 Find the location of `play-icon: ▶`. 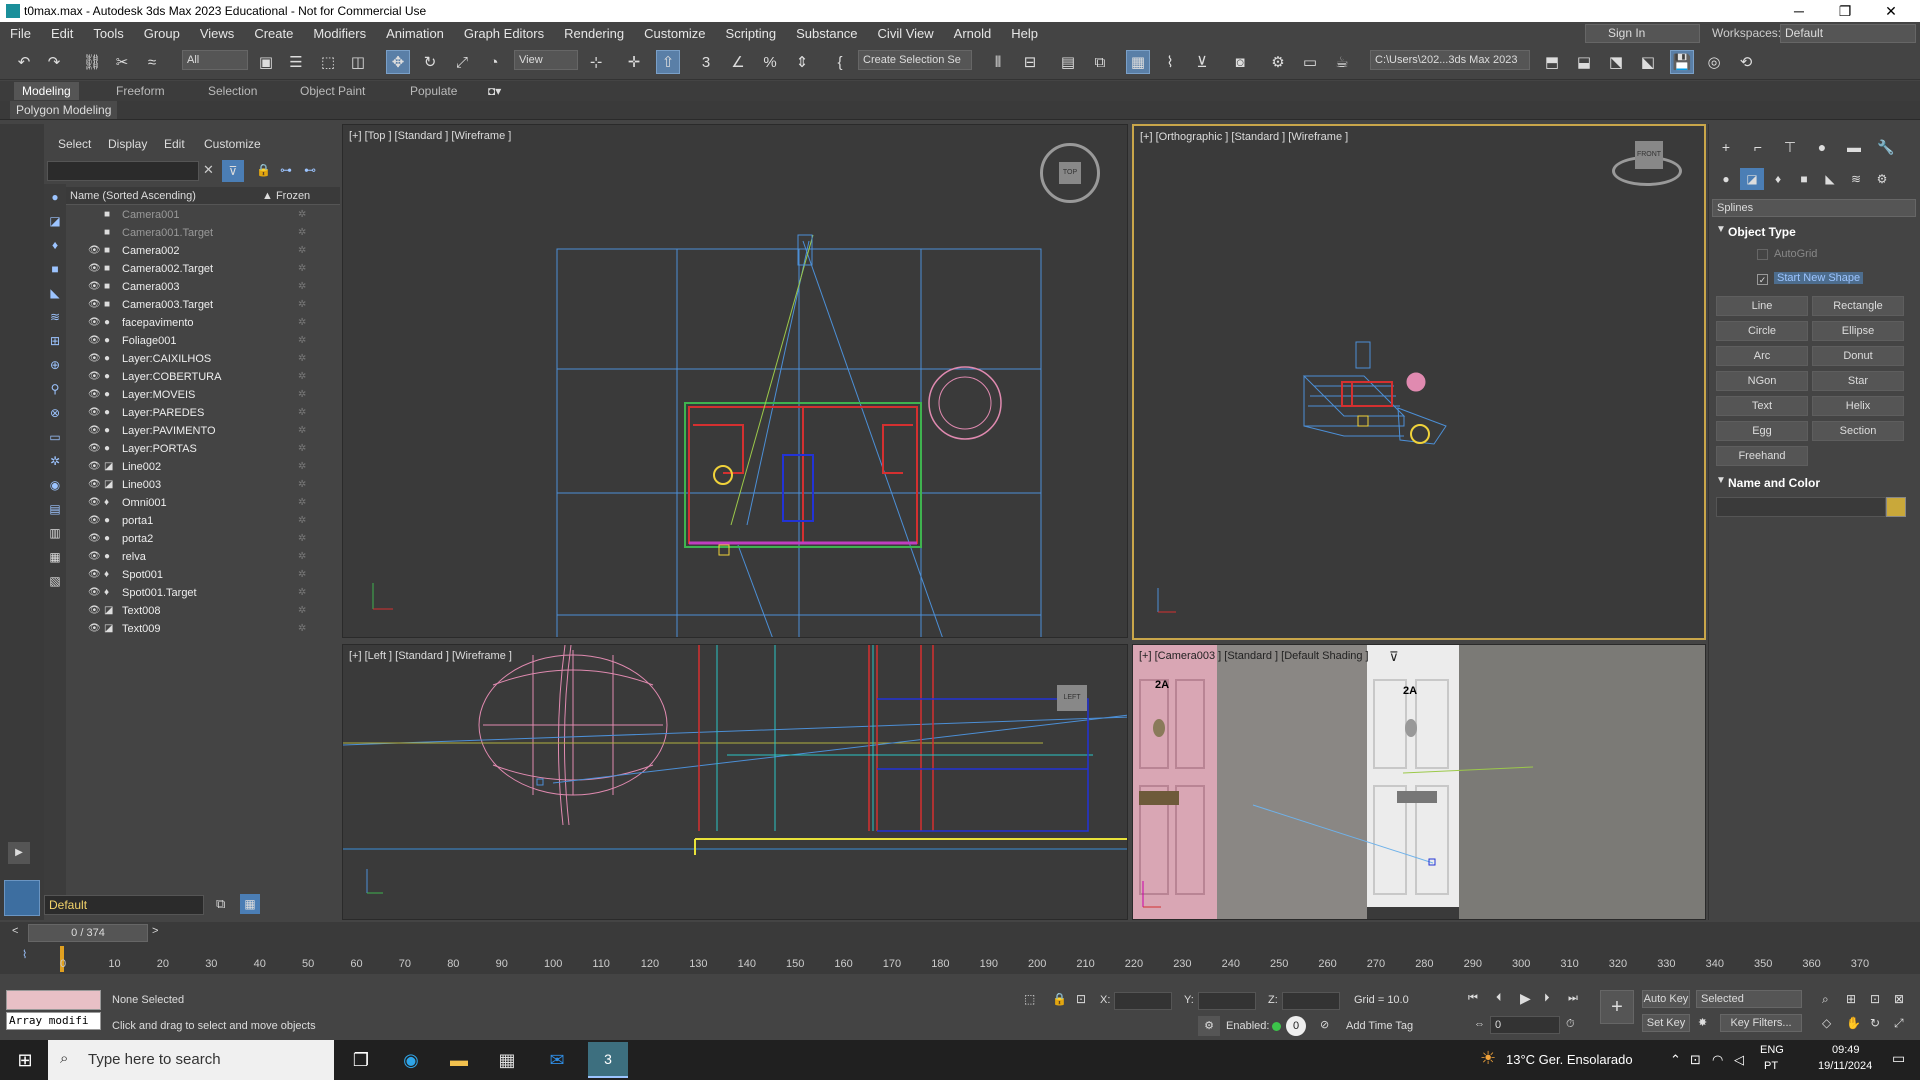

play-icon: ▶ is located at coordinates (1525, 998).